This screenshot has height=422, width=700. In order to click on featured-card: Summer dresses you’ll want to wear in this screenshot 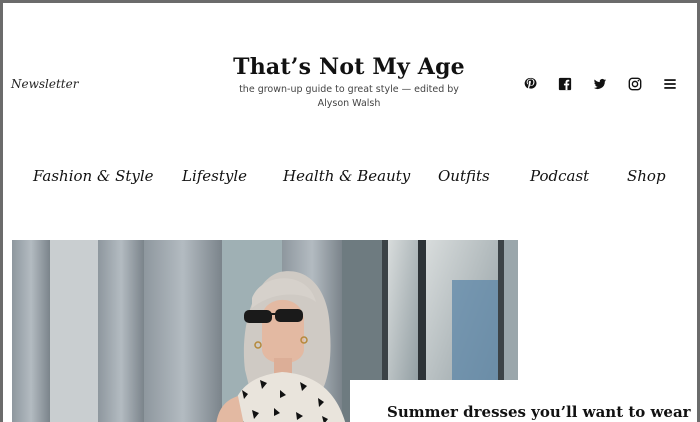, I will do `click(523, 401)`.